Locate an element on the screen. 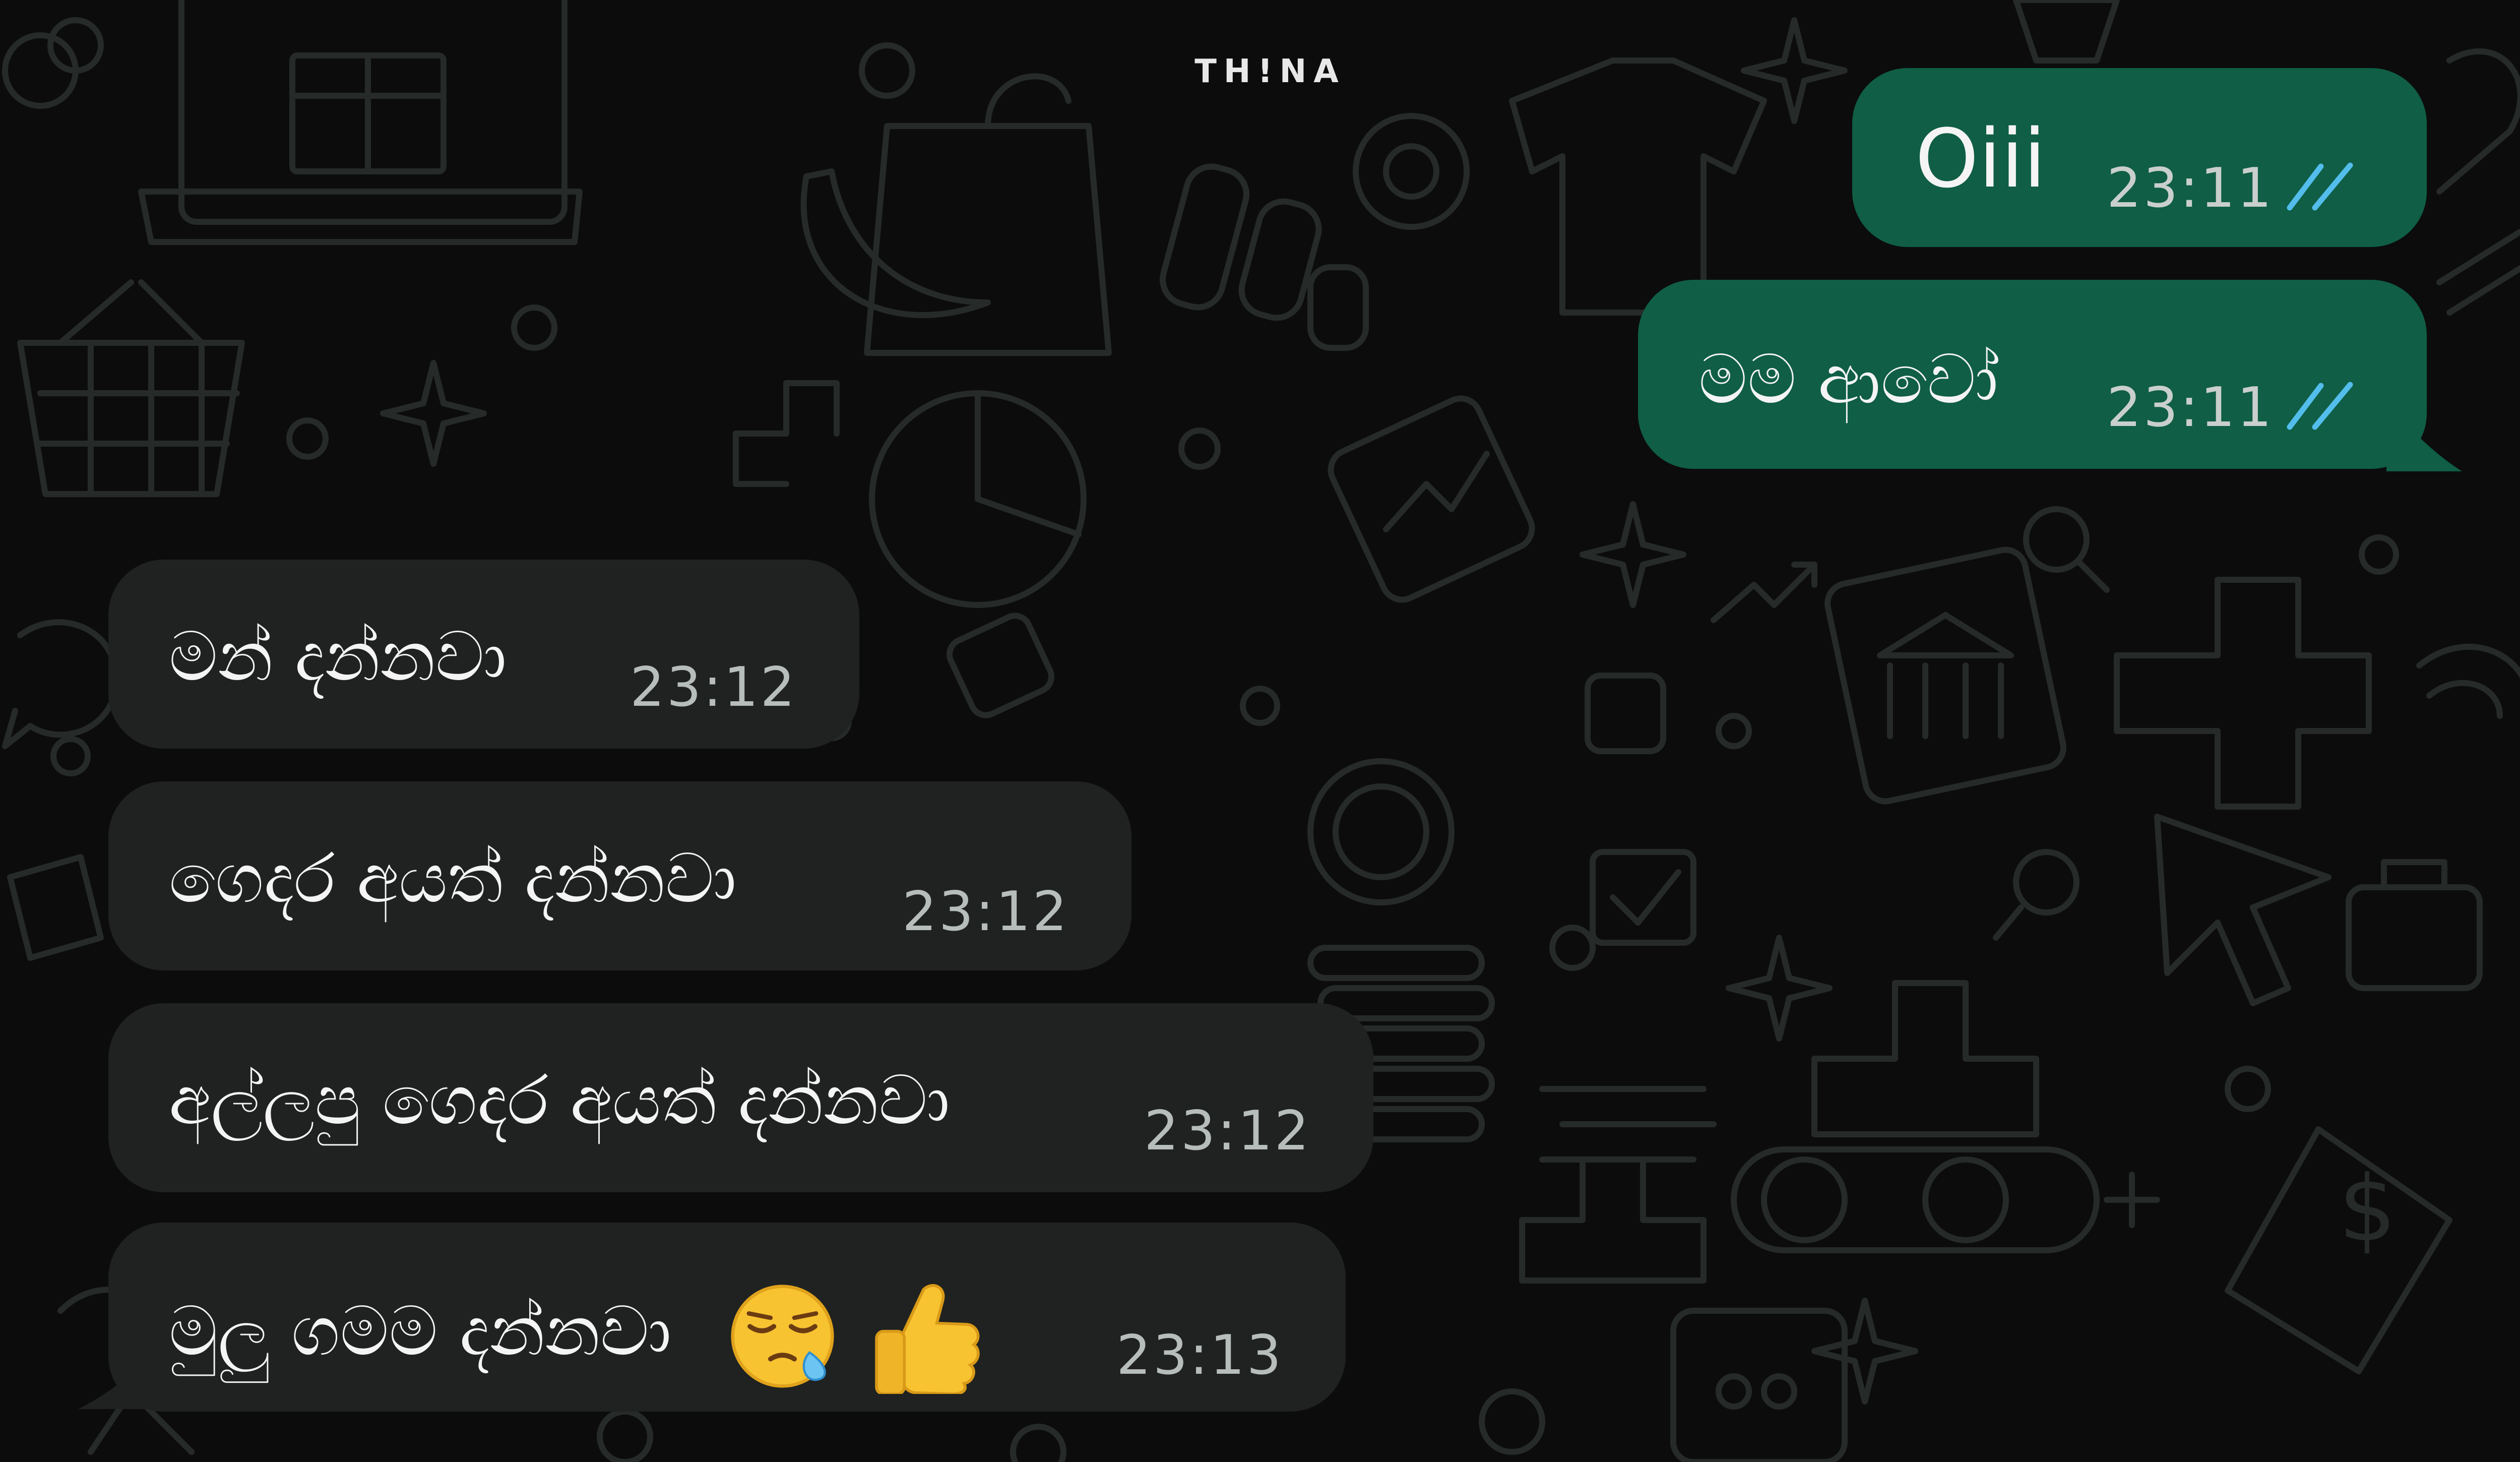 The image size is (2520, 1462). message-incoming: මුලු ගමම දන්නවා 23:13 is located at coordinates (727, 1317).